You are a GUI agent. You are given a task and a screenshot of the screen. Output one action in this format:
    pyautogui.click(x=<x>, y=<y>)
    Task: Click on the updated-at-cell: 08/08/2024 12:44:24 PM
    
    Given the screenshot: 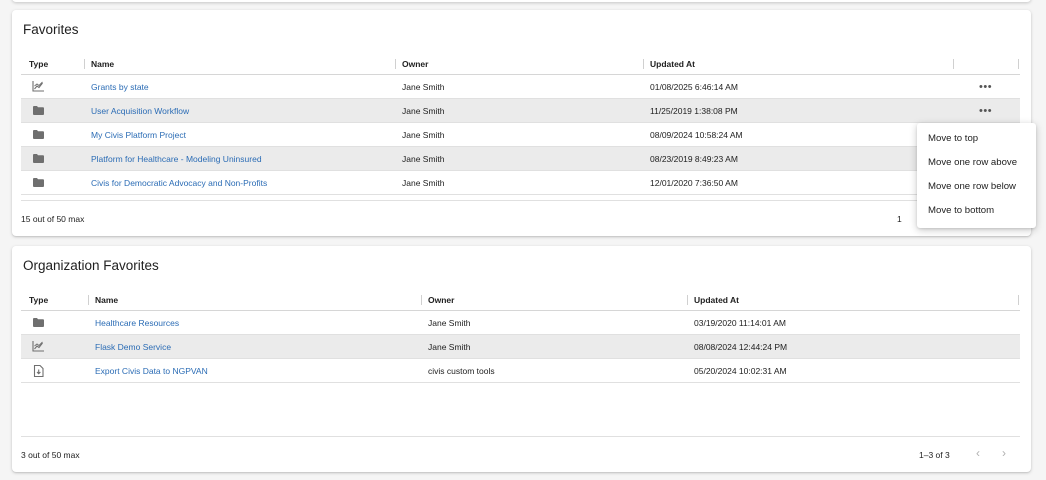 What is the action you would take?
    pyautogui.click(x=741, y=346)
    